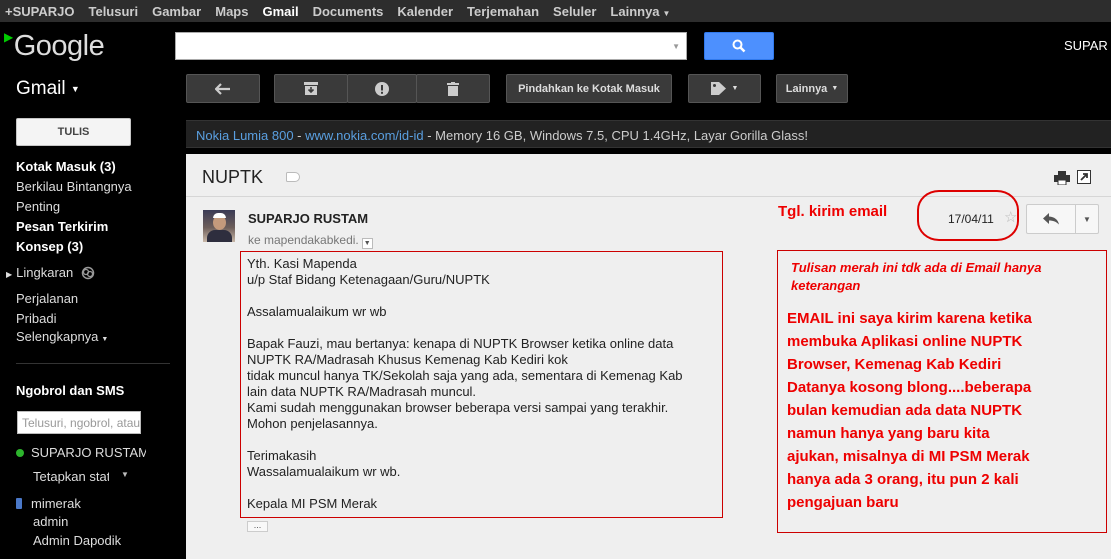 This screenshot has width=1111, height=559. I want to click on reply-button, so click(1051, 219).